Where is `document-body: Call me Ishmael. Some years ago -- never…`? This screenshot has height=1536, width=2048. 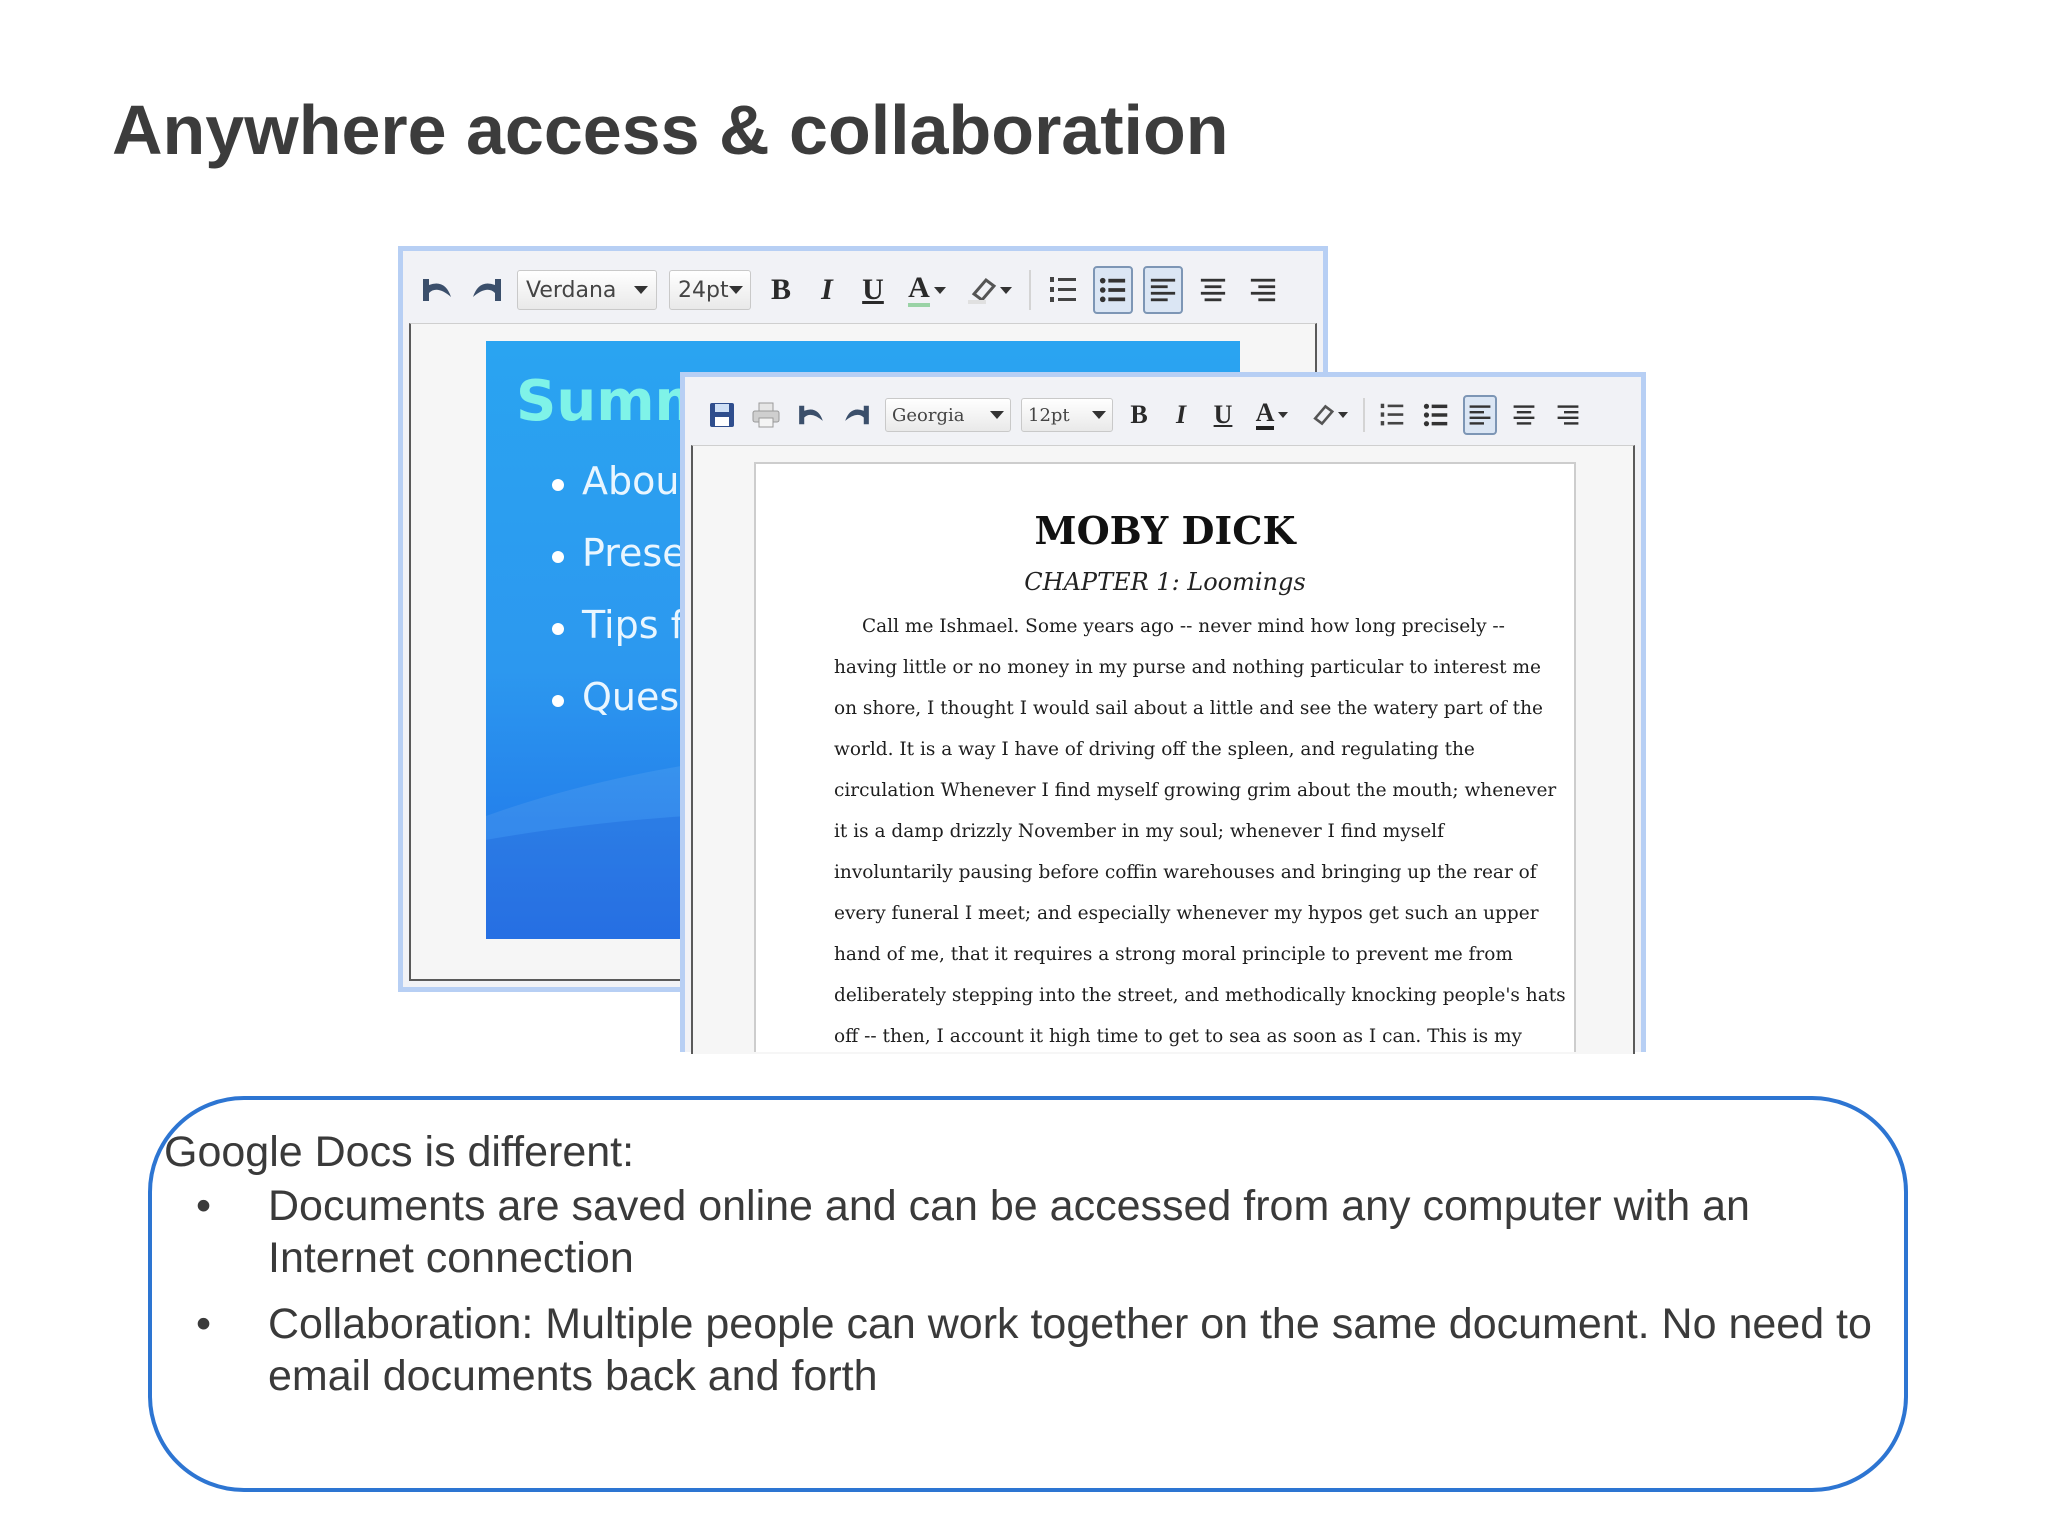
document-body: Call me Ishmael. Some years ago -- never… is located at coordinates (1200, 829).